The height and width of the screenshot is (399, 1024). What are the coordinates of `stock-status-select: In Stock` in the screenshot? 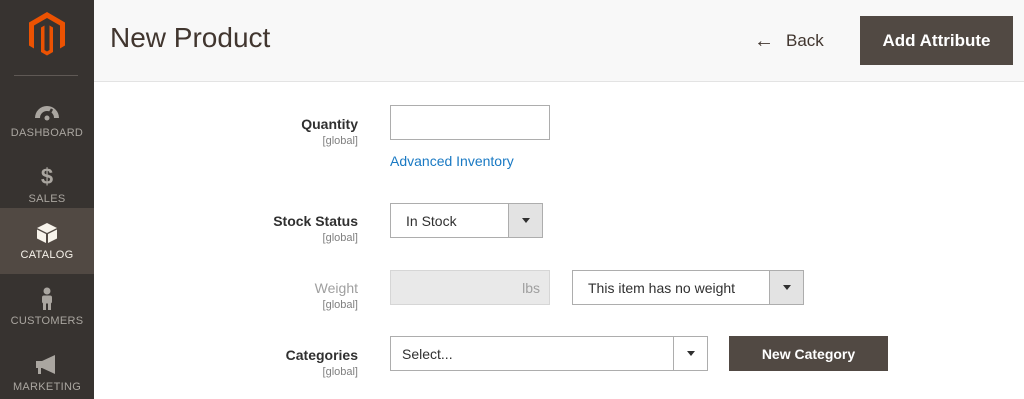 It's located at (466, 220).